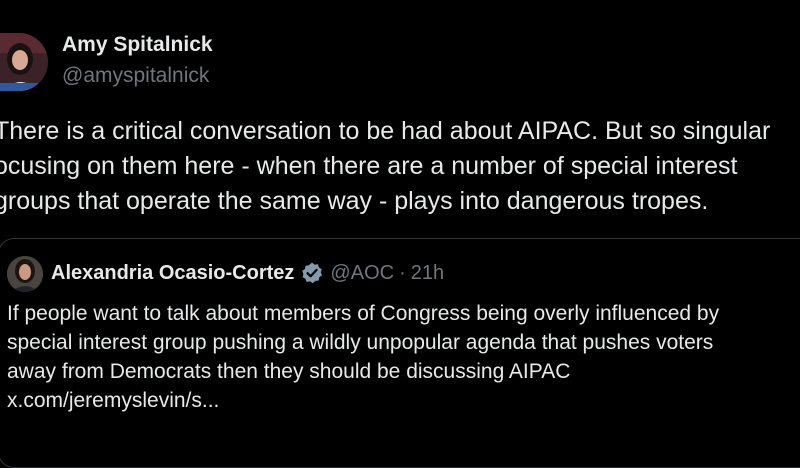 This screenshot has height=468, width=800. What do you see at coordinates (135, 76) in the screenshot?
I see `author-handle: @amyspitalnick` at bounding box center [135, 76].